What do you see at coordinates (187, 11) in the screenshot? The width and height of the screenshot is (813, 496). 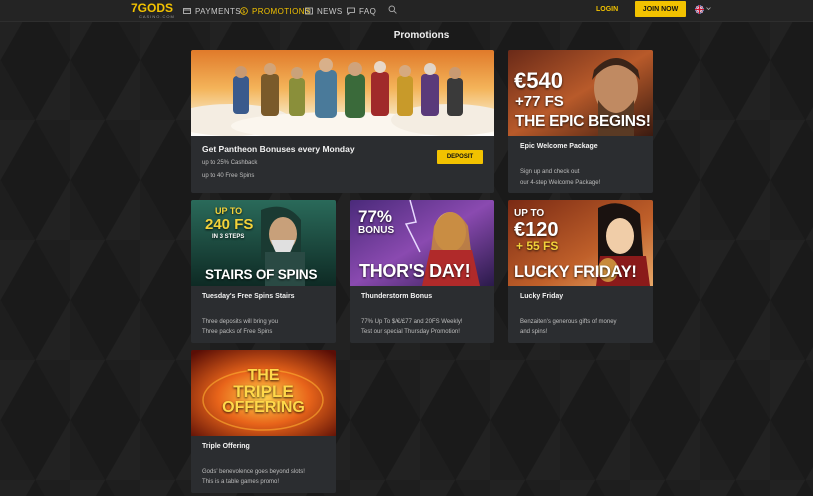 I see `payments-icon` at bounding box center [187, 11].